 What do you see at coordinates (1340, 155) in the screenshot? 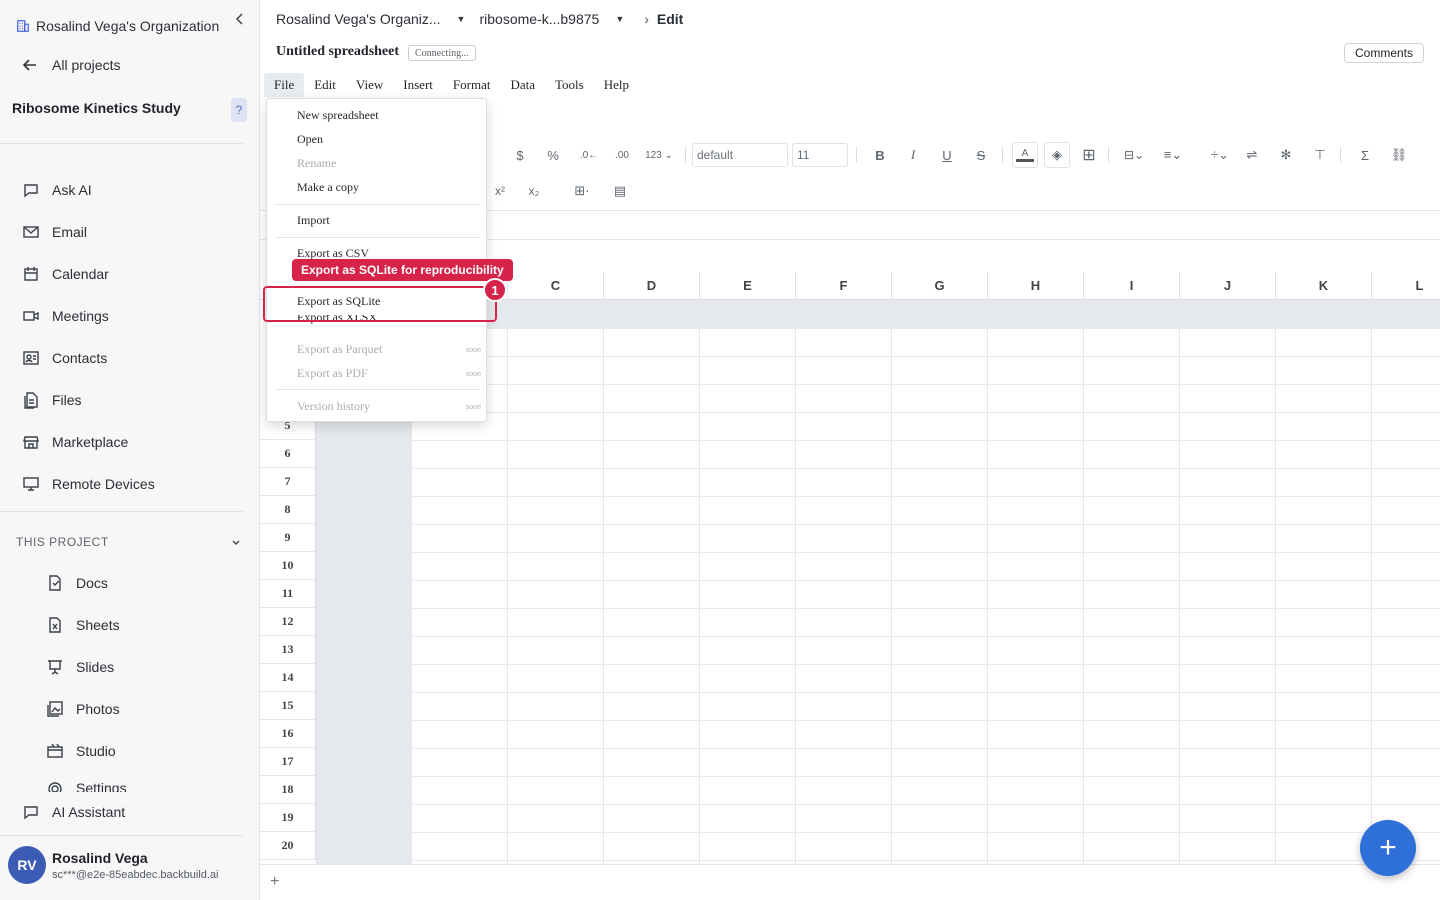
I see `divider` at bounding box center [1340, 155].